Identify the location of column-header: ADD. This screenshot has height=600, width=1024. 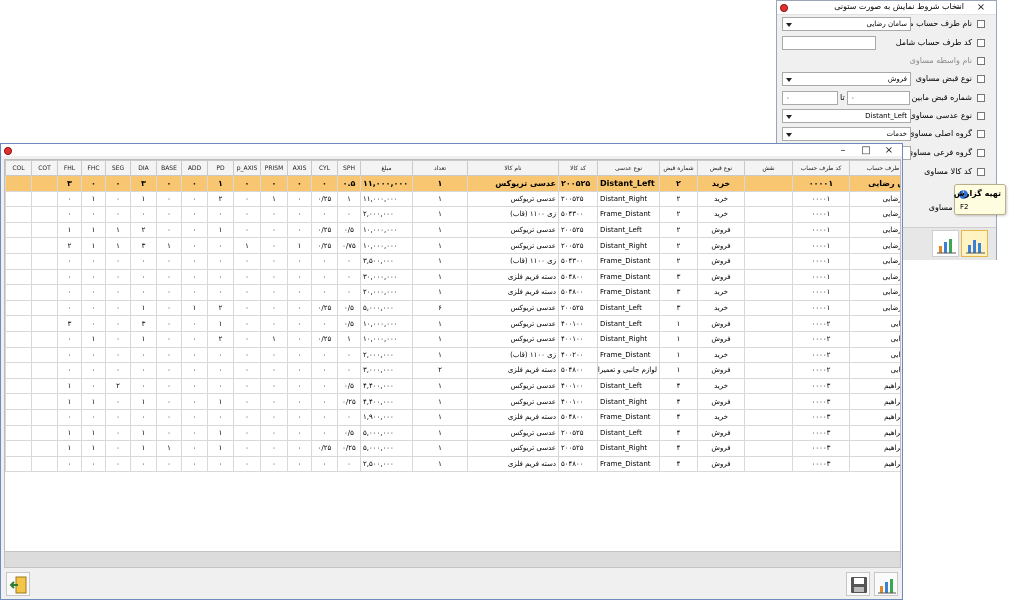
(194, 168).